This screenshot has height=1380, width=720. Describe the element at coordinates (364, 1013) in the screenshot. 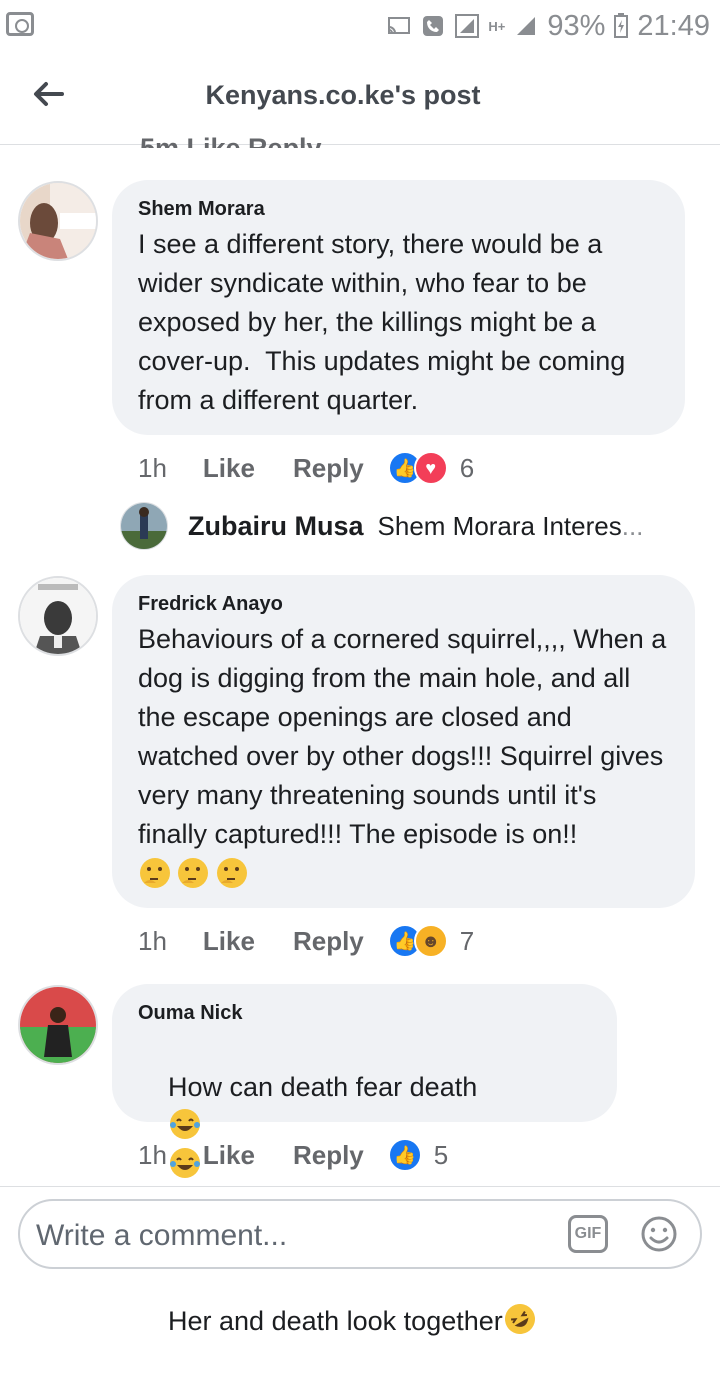

I see `comment-author: Ouma Nick` at that location.